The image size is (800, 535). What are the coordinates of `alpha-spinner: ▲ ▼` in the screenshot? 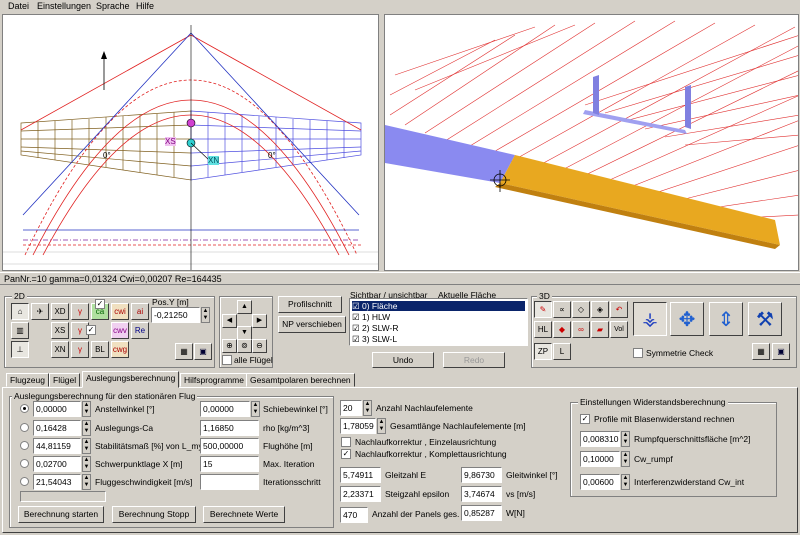 It's located at (86, 409).